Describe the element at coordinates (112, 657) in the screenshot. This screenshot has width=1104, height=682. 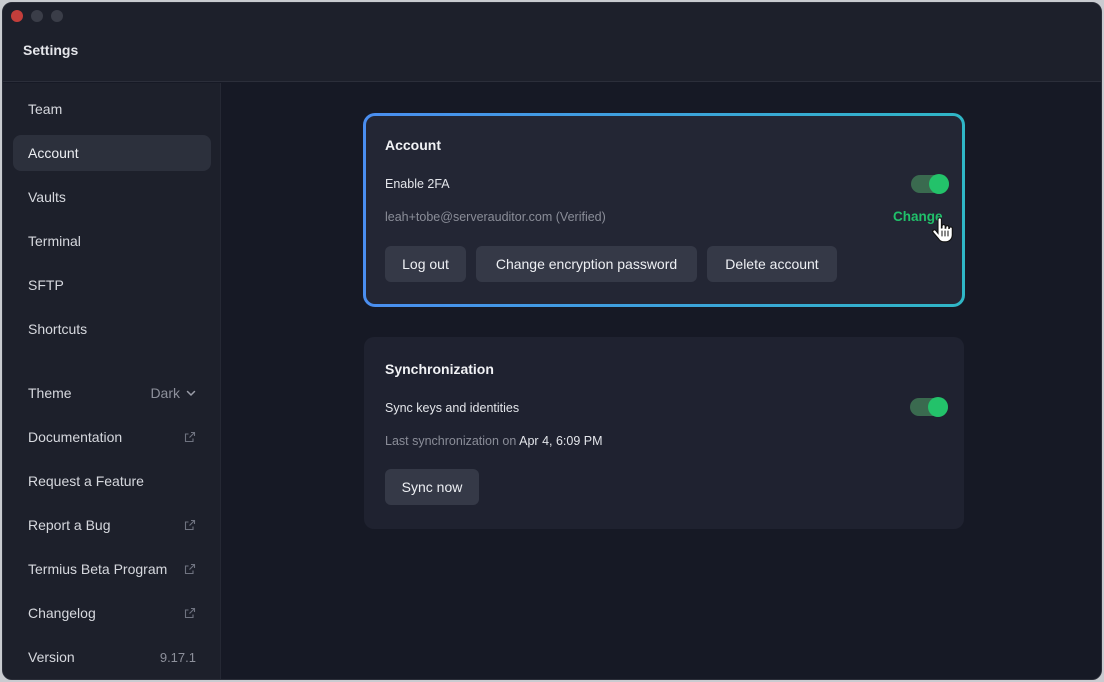
I see `version-info: Version 9.17.1` at that location.